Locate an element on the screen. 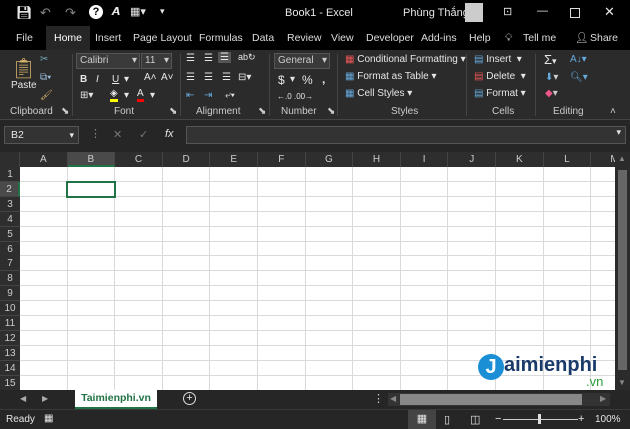 This screenshot has width=630, height=429. fill-color-icon: ◈ is located at coordinates (114, 95).